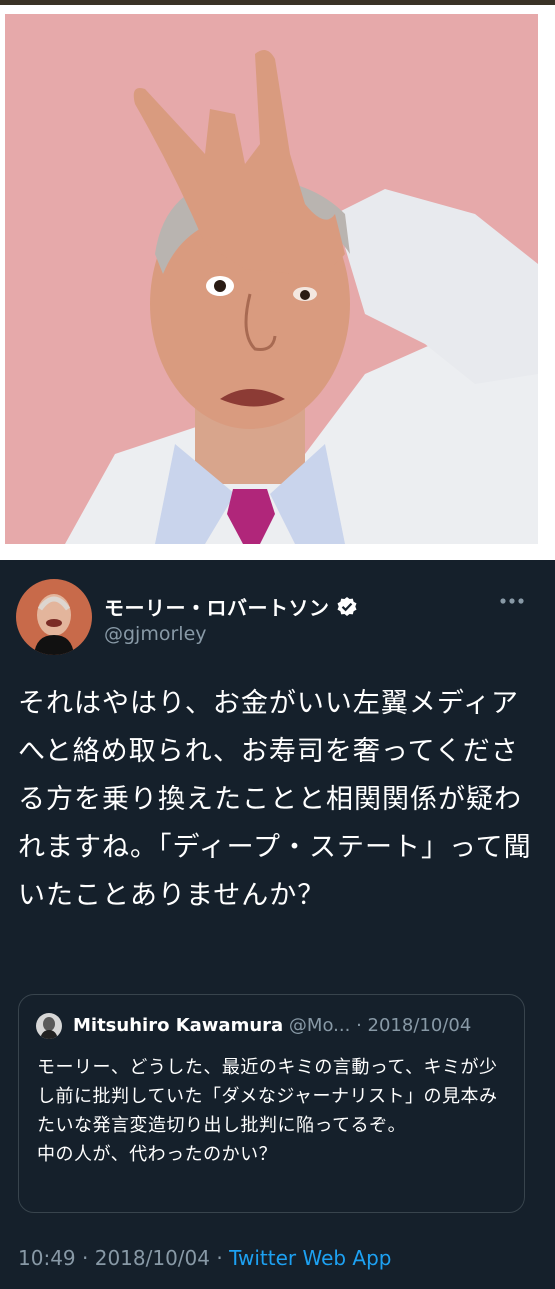  I want to click on avatar-image, so click(54, 617).